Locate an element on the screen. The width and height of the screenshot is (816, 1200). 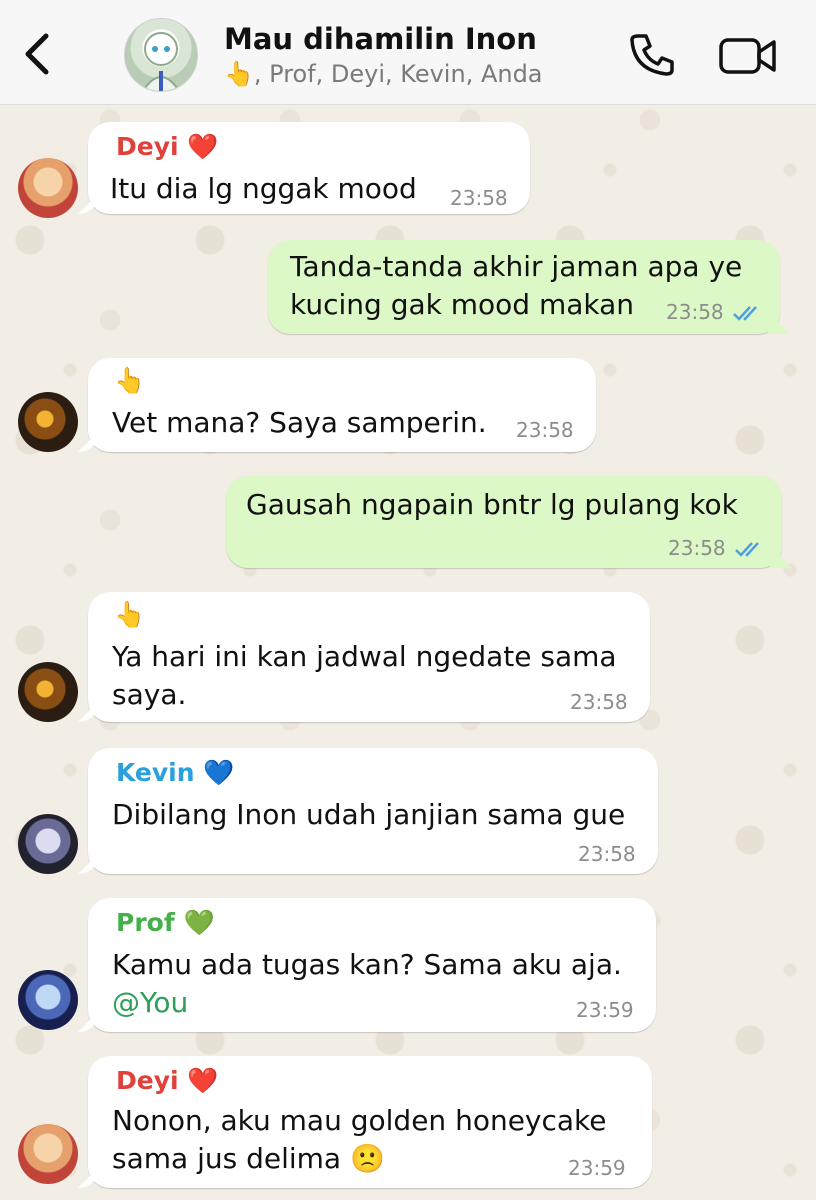
message-text: Gausah ngapain bntr lg pulang kok is located at coordinates (492, 504).